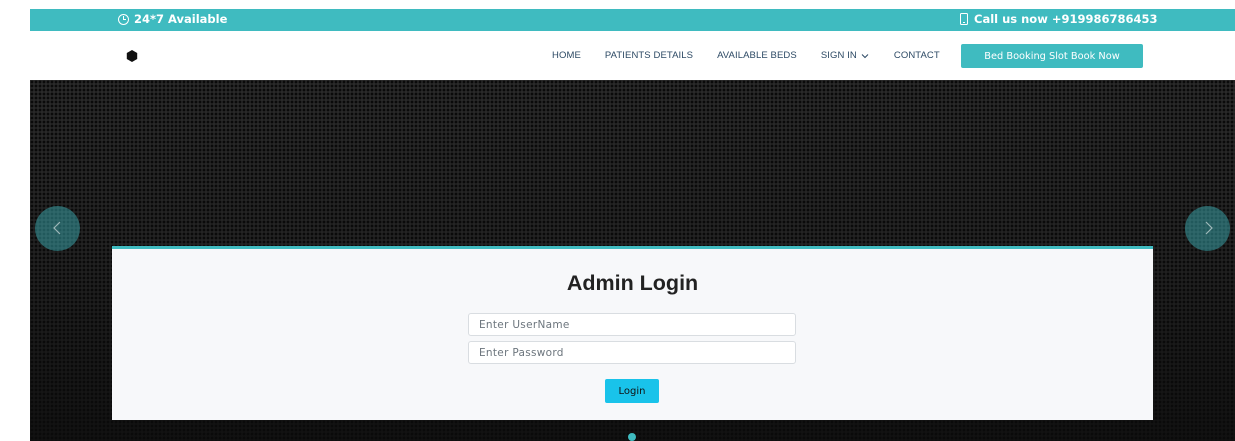 This screenshot has width=1235, height=441. Describe the element at coordinates (865, 55) in the screenshot. I see `chevron-down-icon` at that location.